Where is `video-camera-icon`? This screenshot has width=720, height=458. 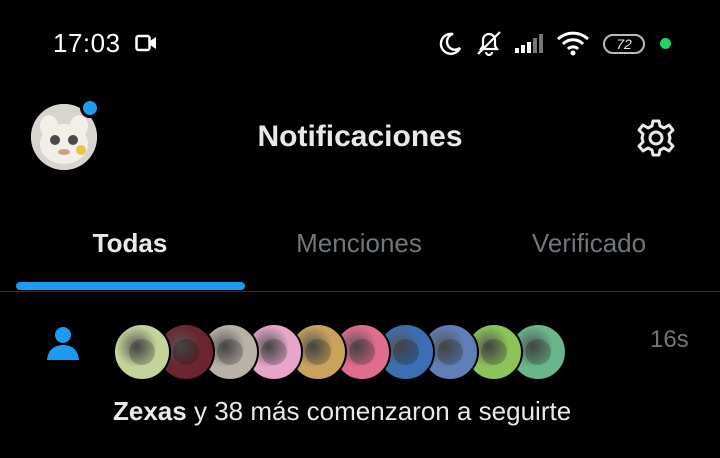 video-camera-icon is located at coordinates (145, 43).